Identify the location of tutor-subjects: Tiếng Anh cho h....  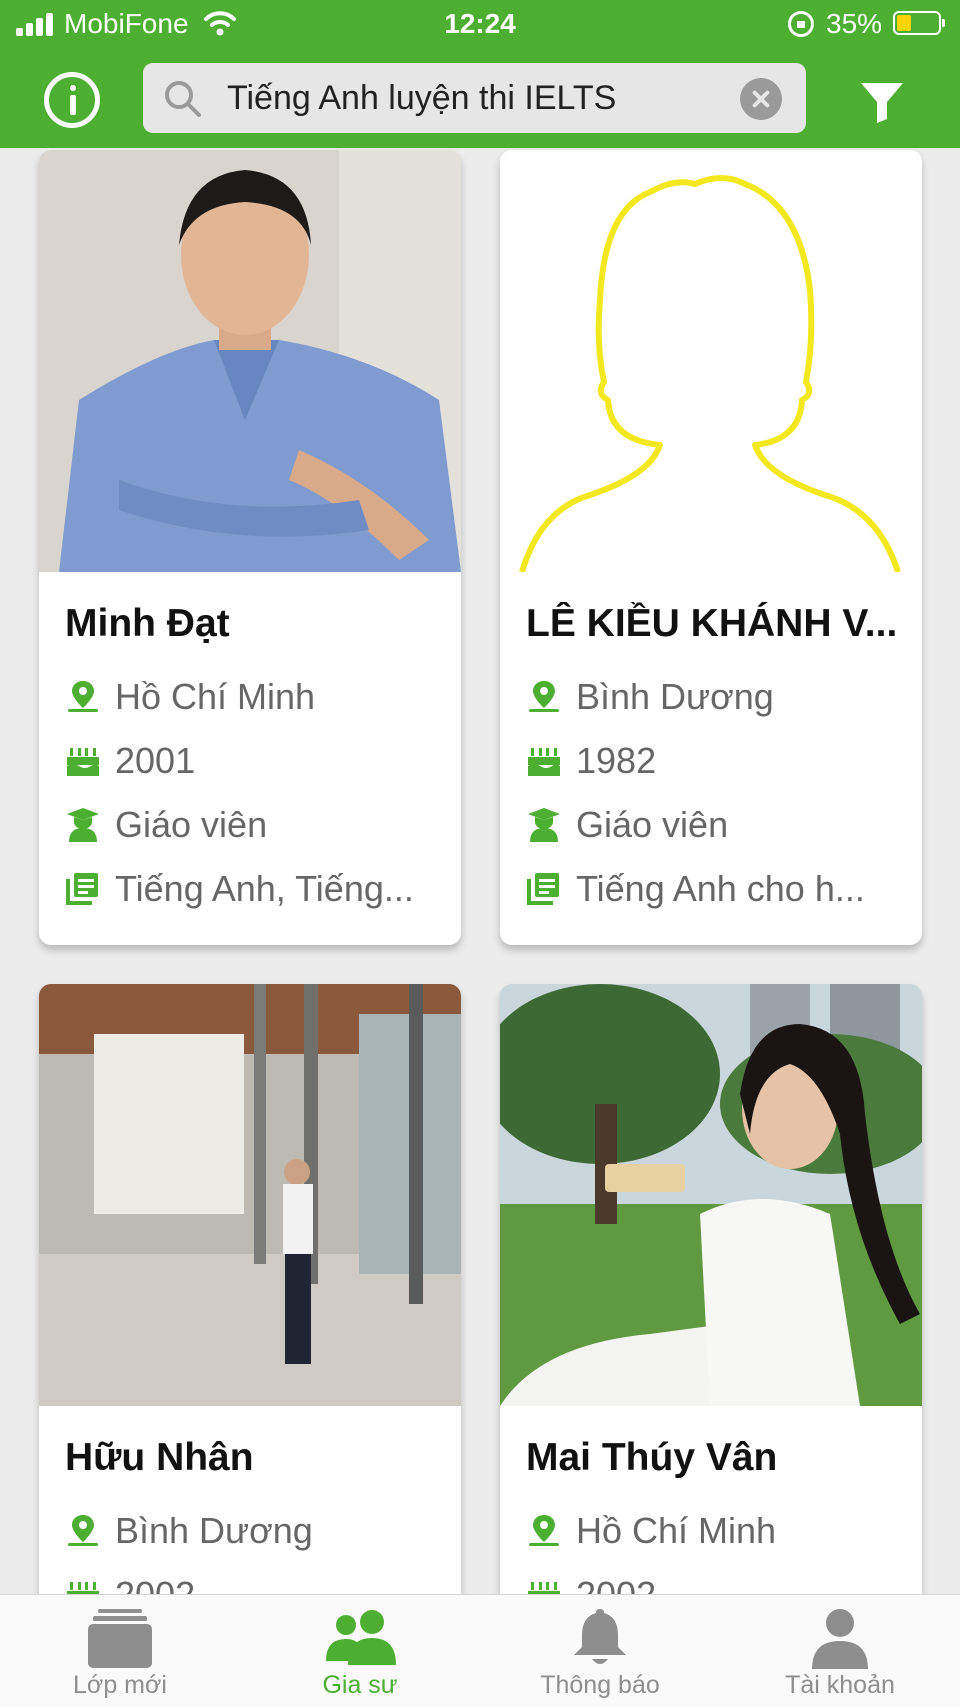
(720, 888).